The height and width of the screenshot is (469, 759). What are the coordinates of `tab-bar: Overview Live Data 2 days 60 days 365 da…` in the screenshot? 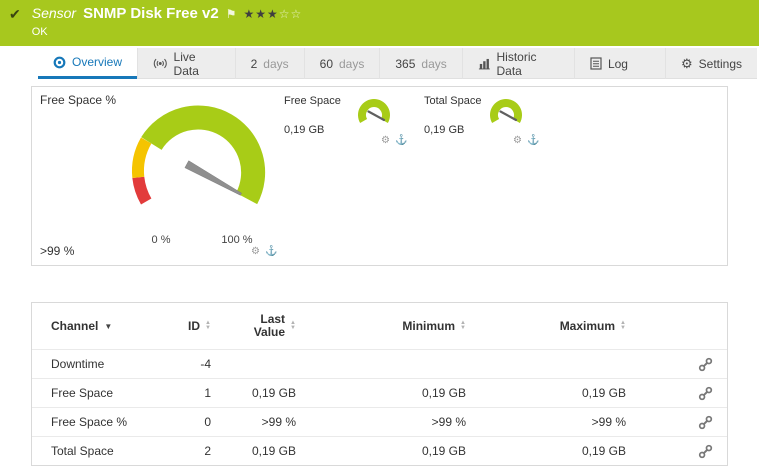 It's located at (397, 63).